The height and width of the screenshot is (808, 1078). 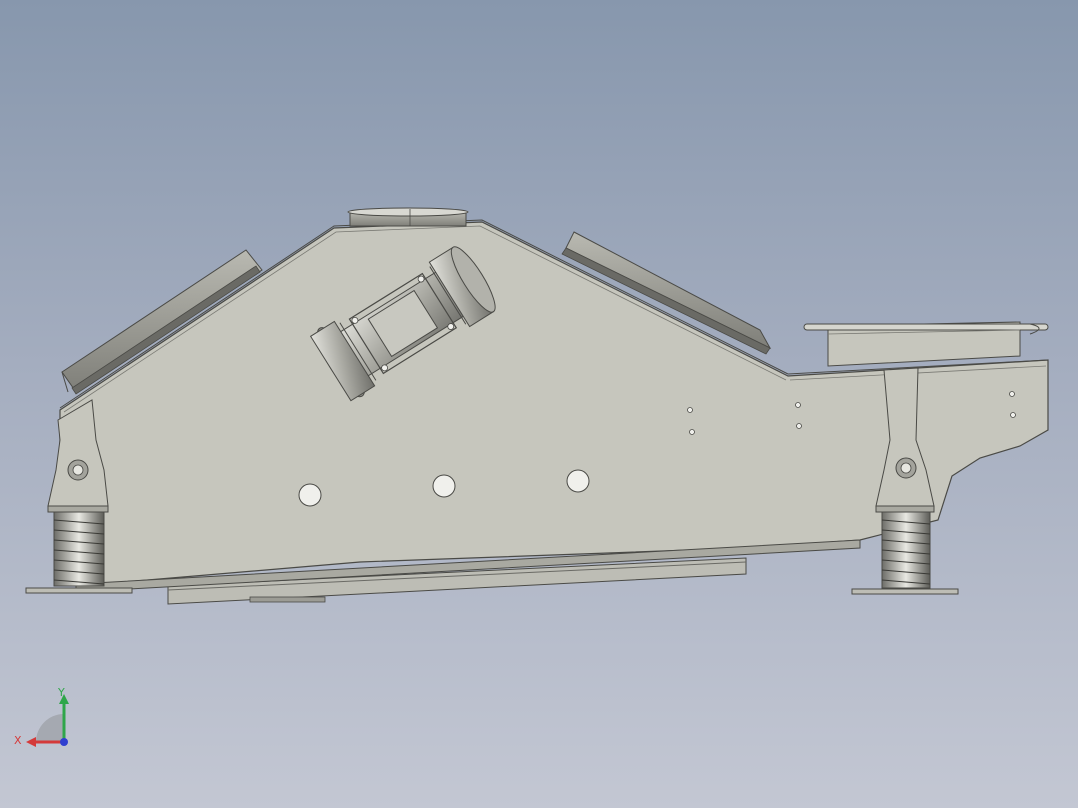 I want to click on x-axis-label: X, so click(x=18, y=740).